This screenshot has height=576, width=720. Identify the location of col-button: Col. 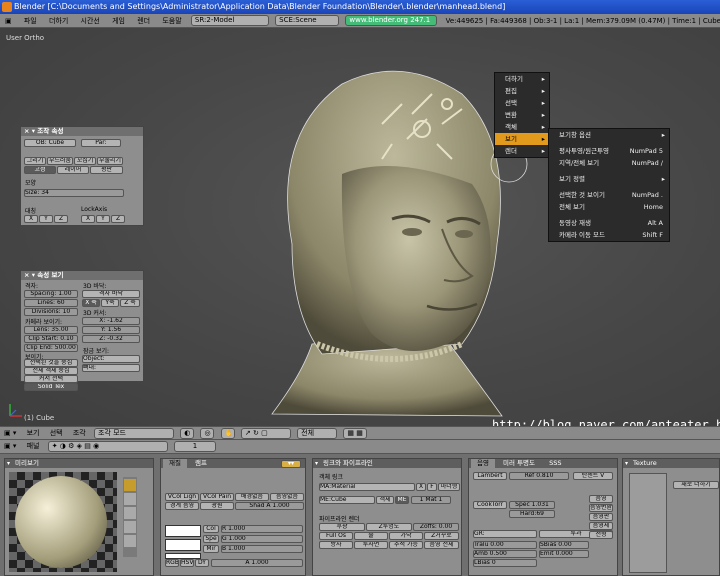
(211, 529).